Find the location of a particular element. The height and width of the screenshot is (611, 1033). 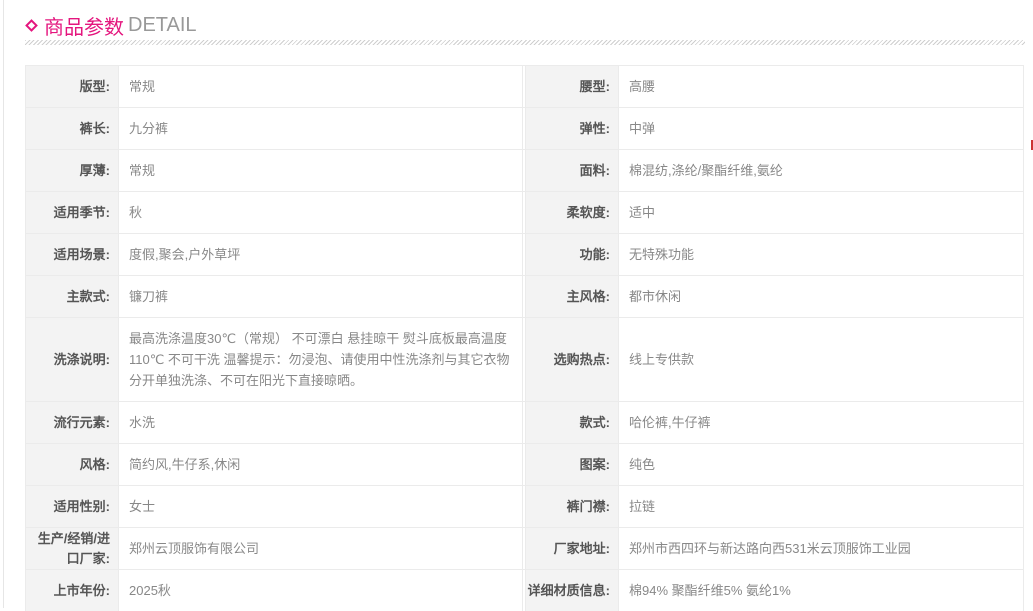

param-value: 中弹 is located at coordinates (820, 128).